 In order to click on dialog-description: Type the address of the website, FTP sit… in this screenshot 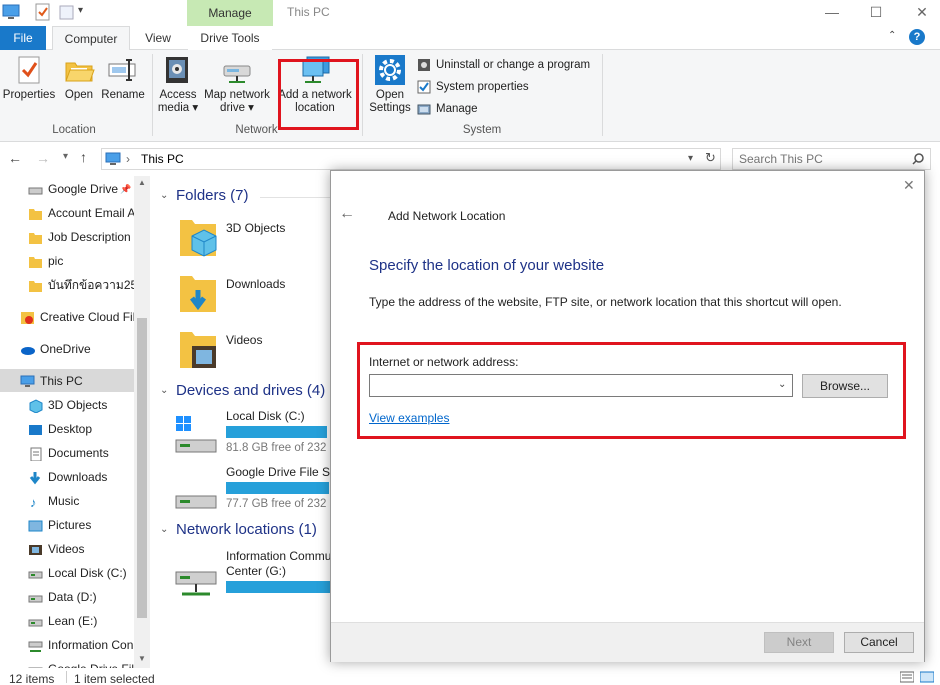, I will do `click(605, 302)`.